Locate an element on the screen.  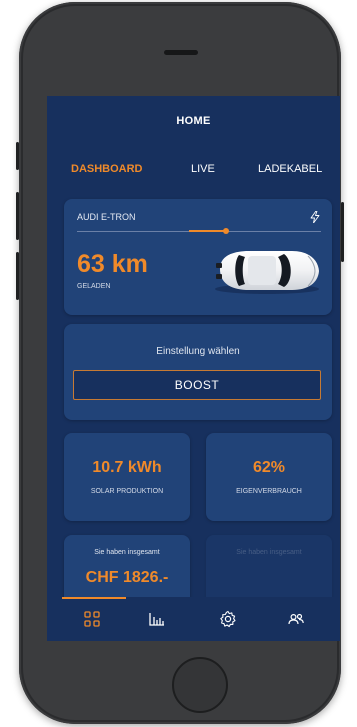
dashboard-grid-icon is located at coordinates (92, 619).